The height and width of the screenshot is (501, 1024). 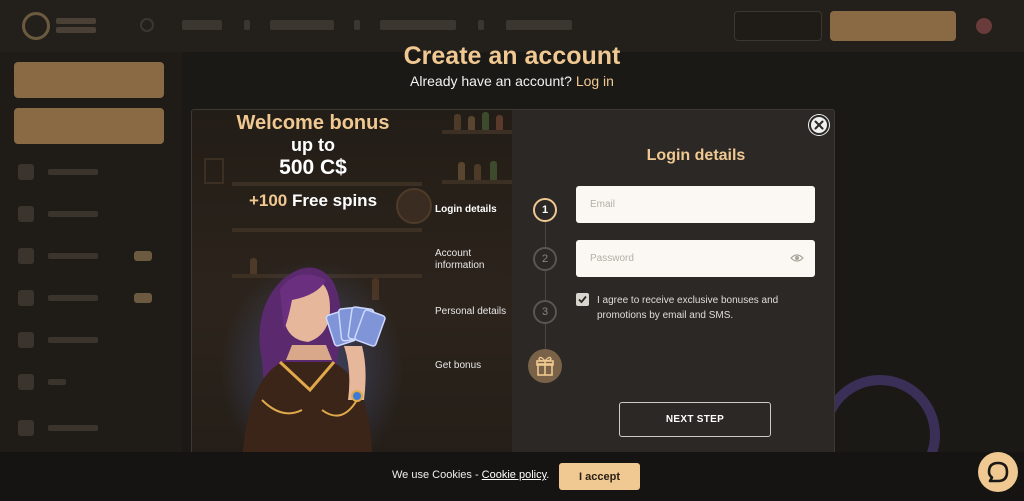 I want to click on step-number: 3, so click(x=545, y=312).